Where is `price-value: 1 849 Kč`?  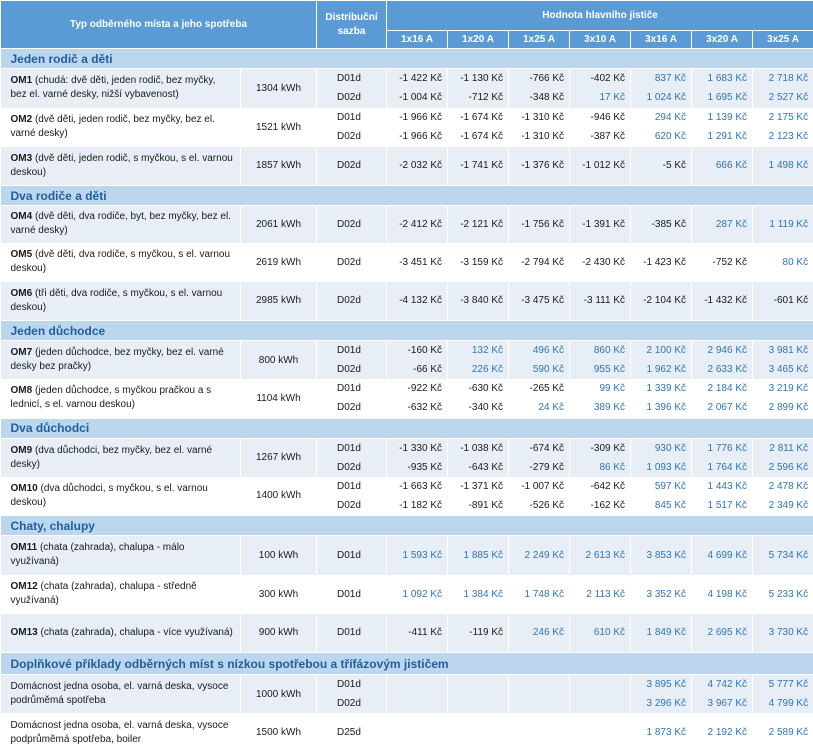 price-value: 1 849 Kč is located at coordinates (658, 632).